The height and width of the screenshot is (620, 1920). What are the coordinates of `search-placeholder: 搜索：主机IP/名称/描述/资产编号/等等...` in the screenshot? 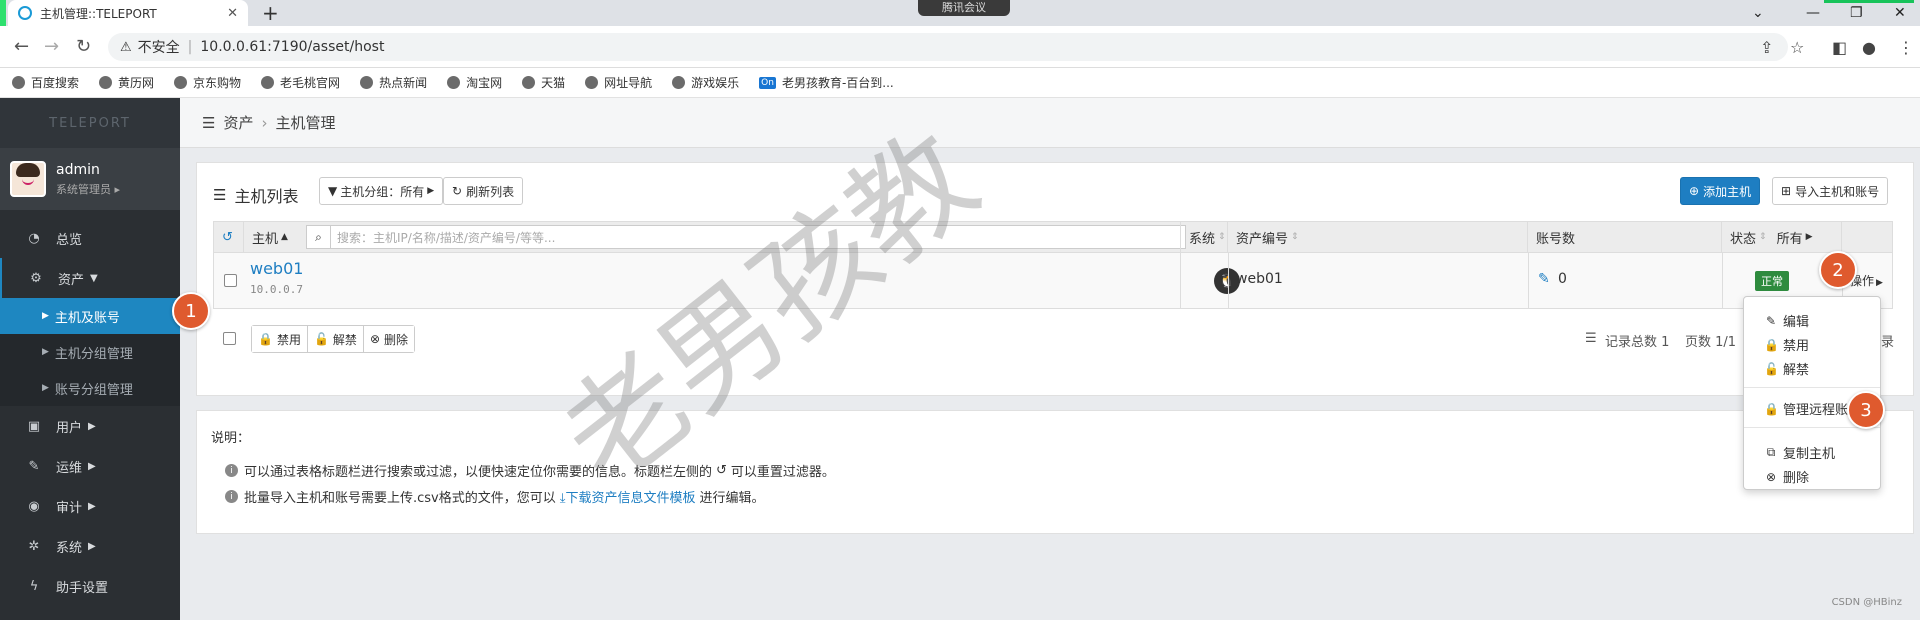 It's located at (446, 237).